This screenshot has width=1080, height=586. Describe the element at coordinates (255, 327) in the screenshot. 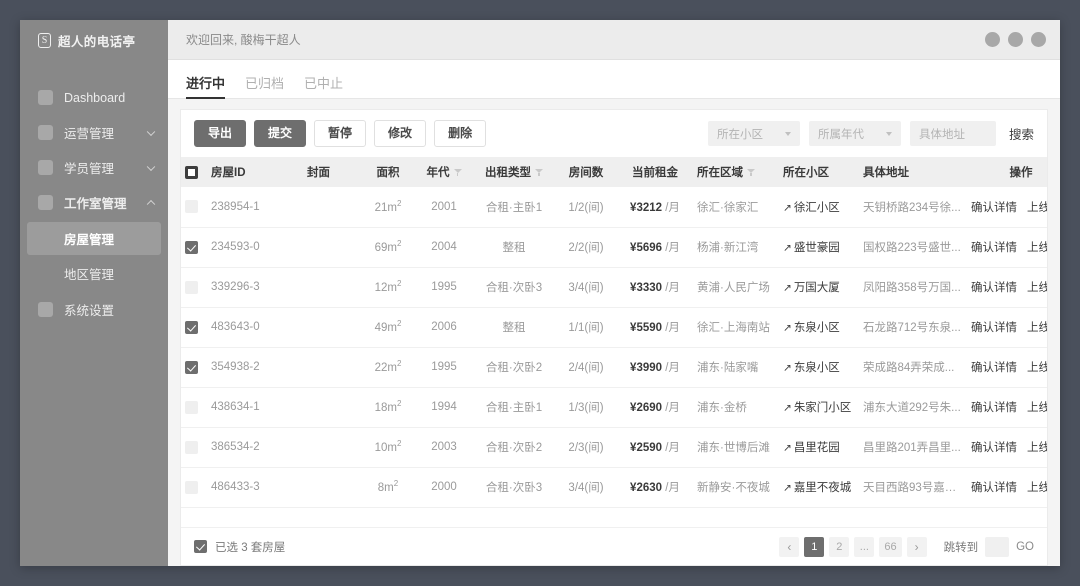

I see `cell-house-id: 483643-0` at that location.